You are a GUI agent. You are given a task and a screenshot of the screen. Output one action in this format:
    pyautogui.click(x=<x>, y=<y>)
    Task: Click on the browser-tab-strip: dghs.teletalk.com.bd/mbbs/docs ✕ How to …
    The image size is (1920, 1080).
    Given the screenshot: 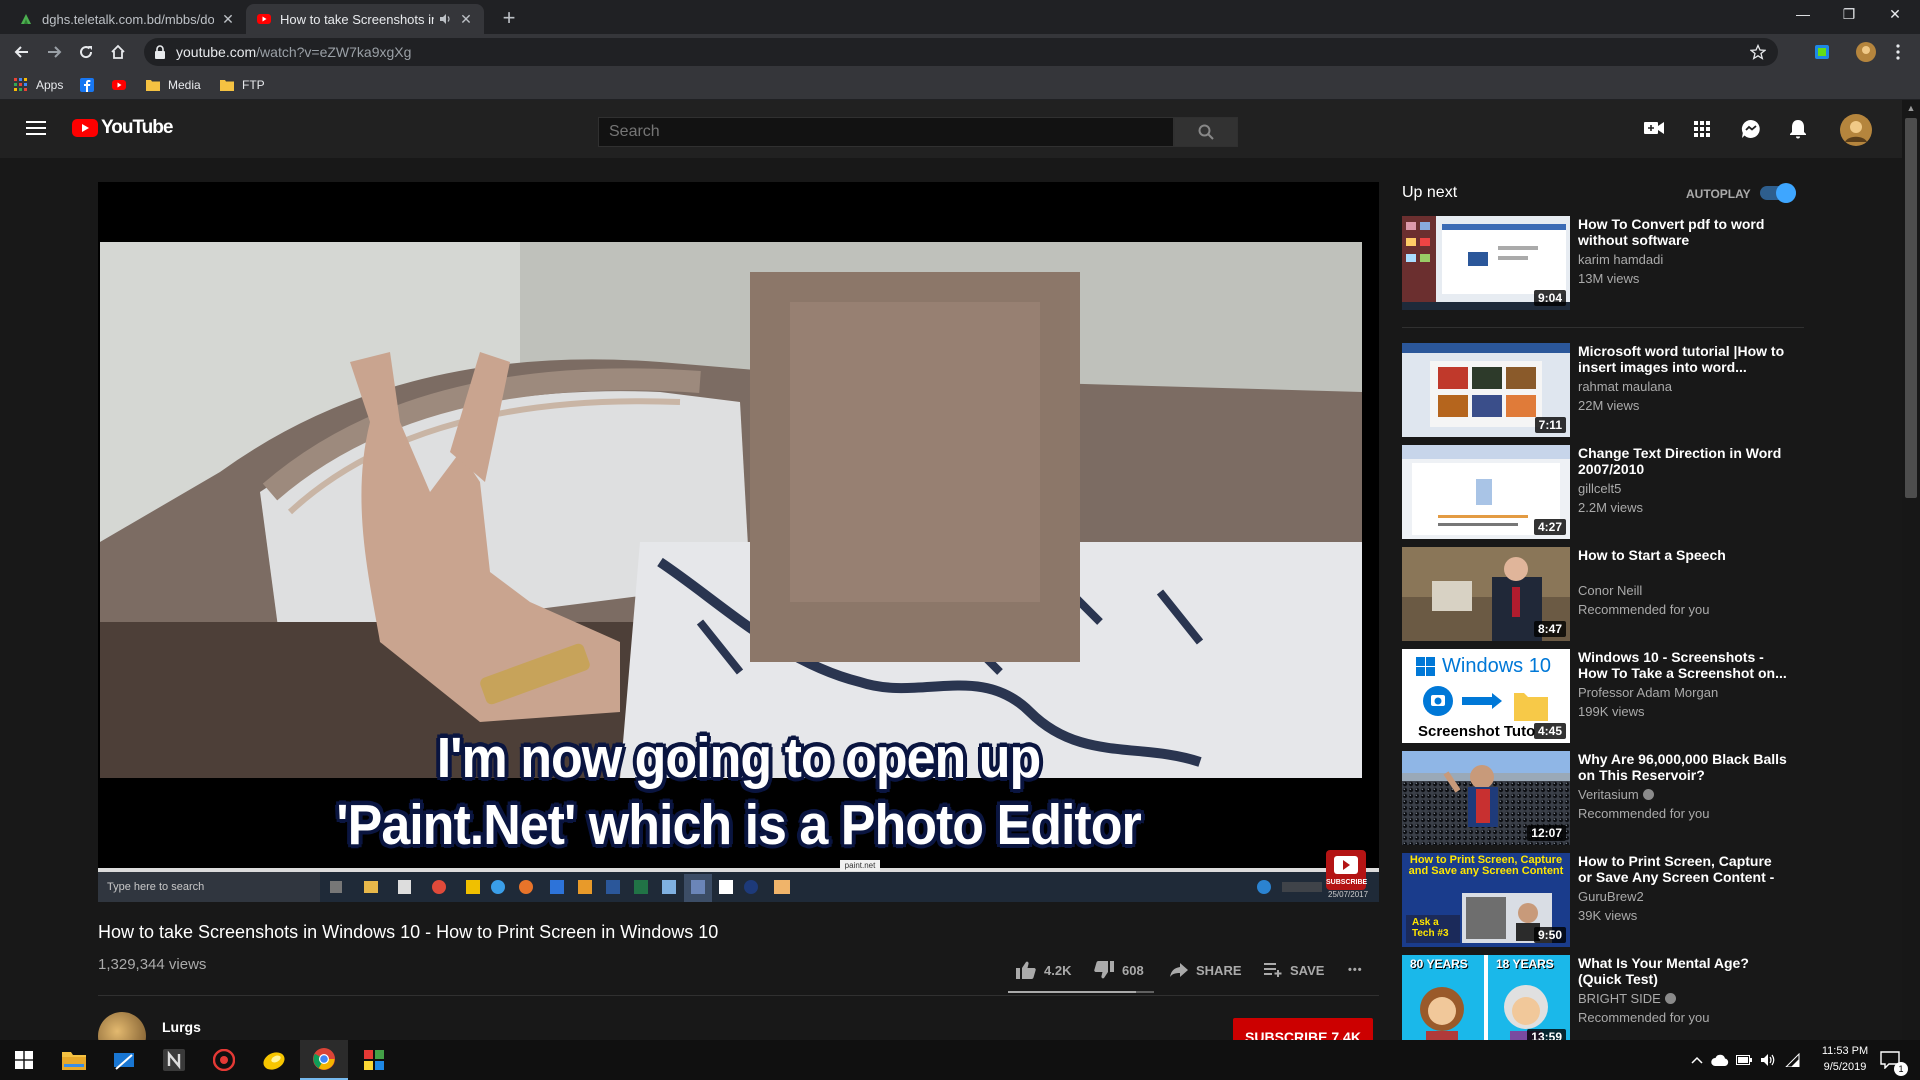 What is the action you would take?
    pyautogui.click(x=960, y=17)
    